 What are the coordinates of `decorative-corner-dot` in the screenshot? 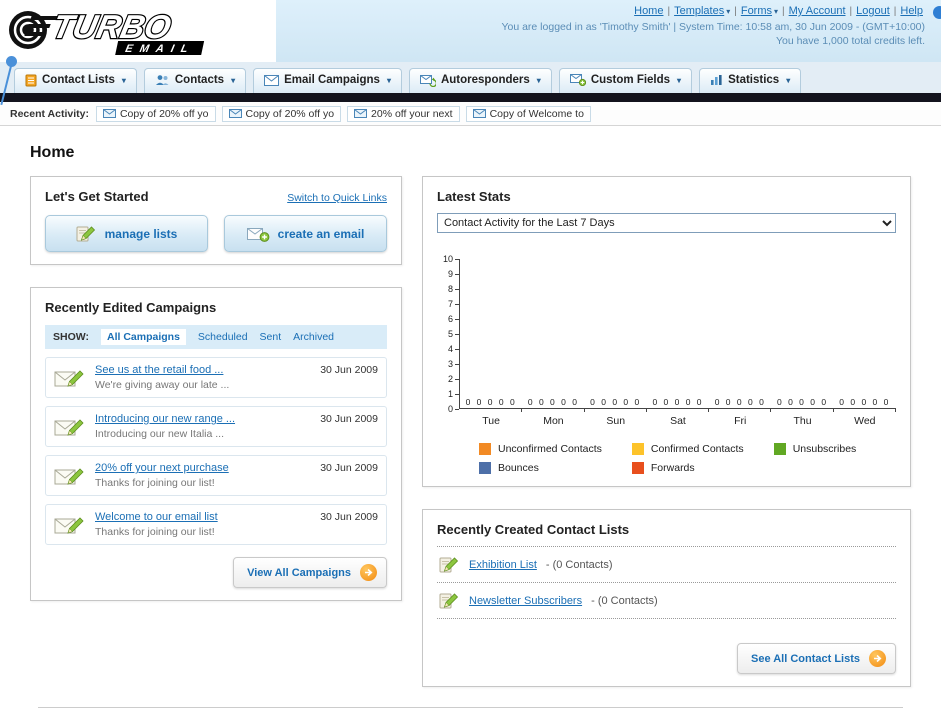 It's located at (937, 12).